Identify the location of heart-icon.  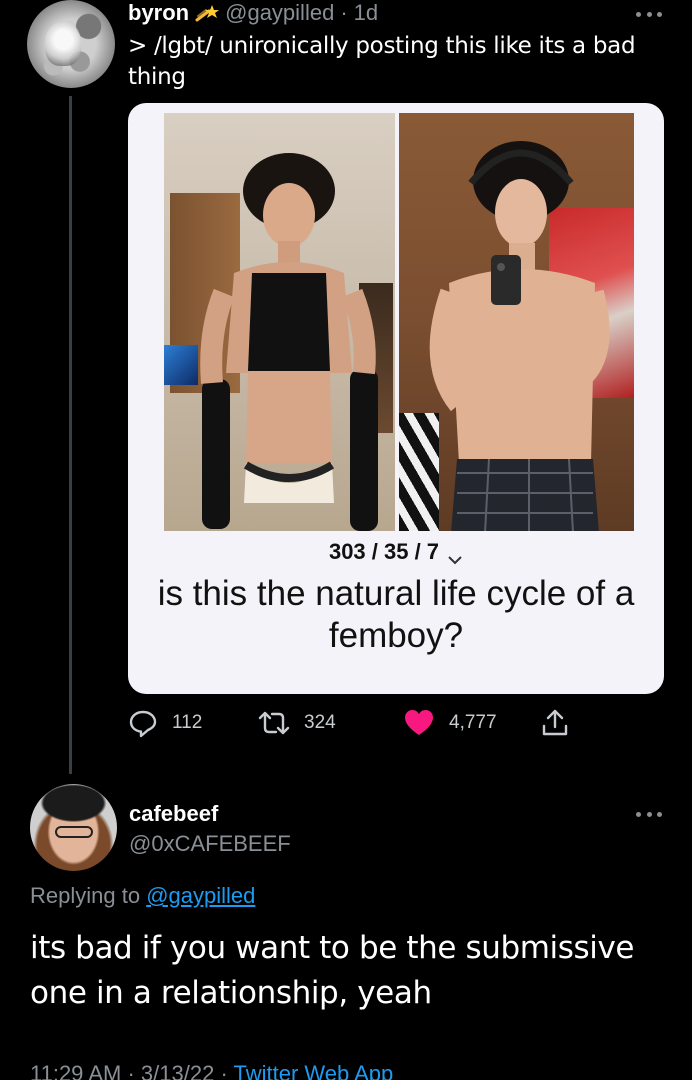
(419, 722).